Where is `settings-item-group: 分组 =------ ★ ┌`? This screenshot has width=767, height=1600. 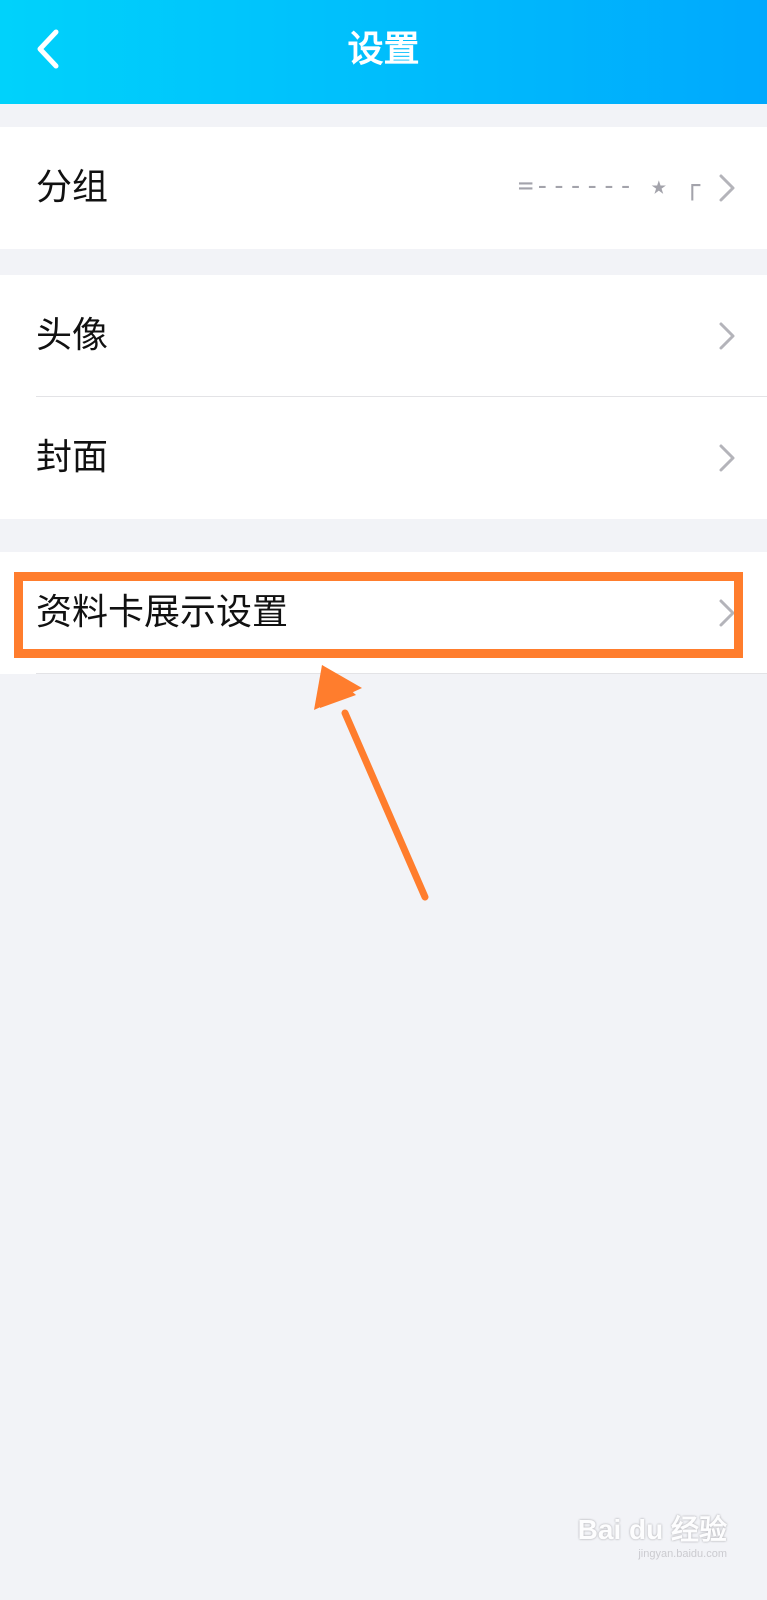
settings-item-group: 分组 =------ ★ ┌ is located at coordinates (383, 188).